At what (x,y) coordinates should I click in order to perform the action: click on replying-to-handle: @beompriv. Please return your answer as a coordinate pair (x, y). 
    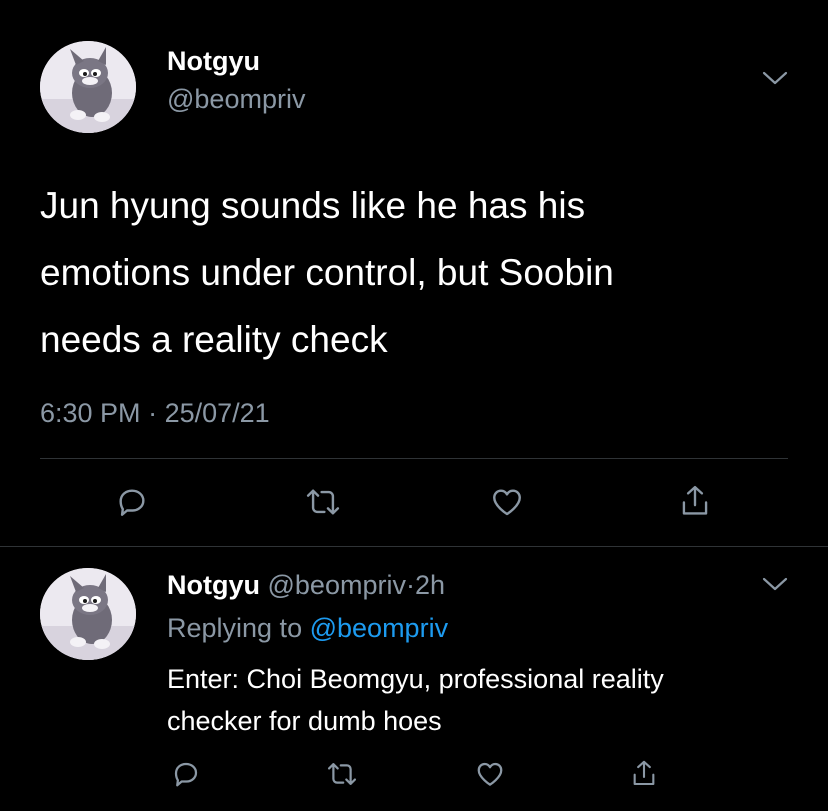
    Looking at the image, I should click on (379, 628).